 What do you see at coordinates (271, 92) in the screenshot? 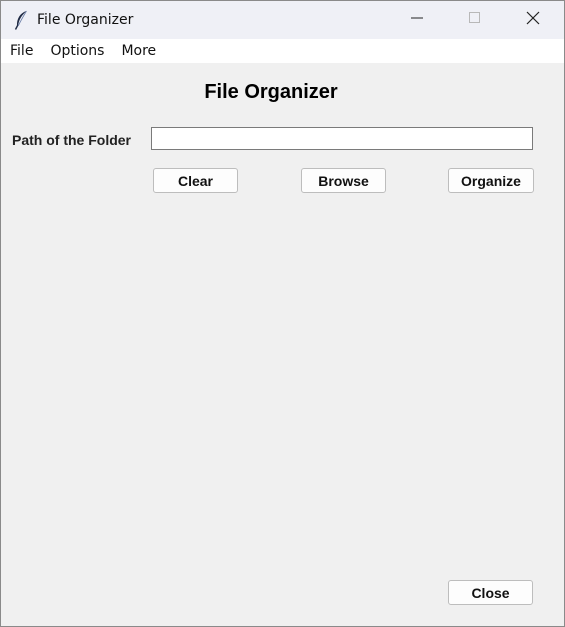
I see `page-title: File Organizer` at bounding box center [271, 92].